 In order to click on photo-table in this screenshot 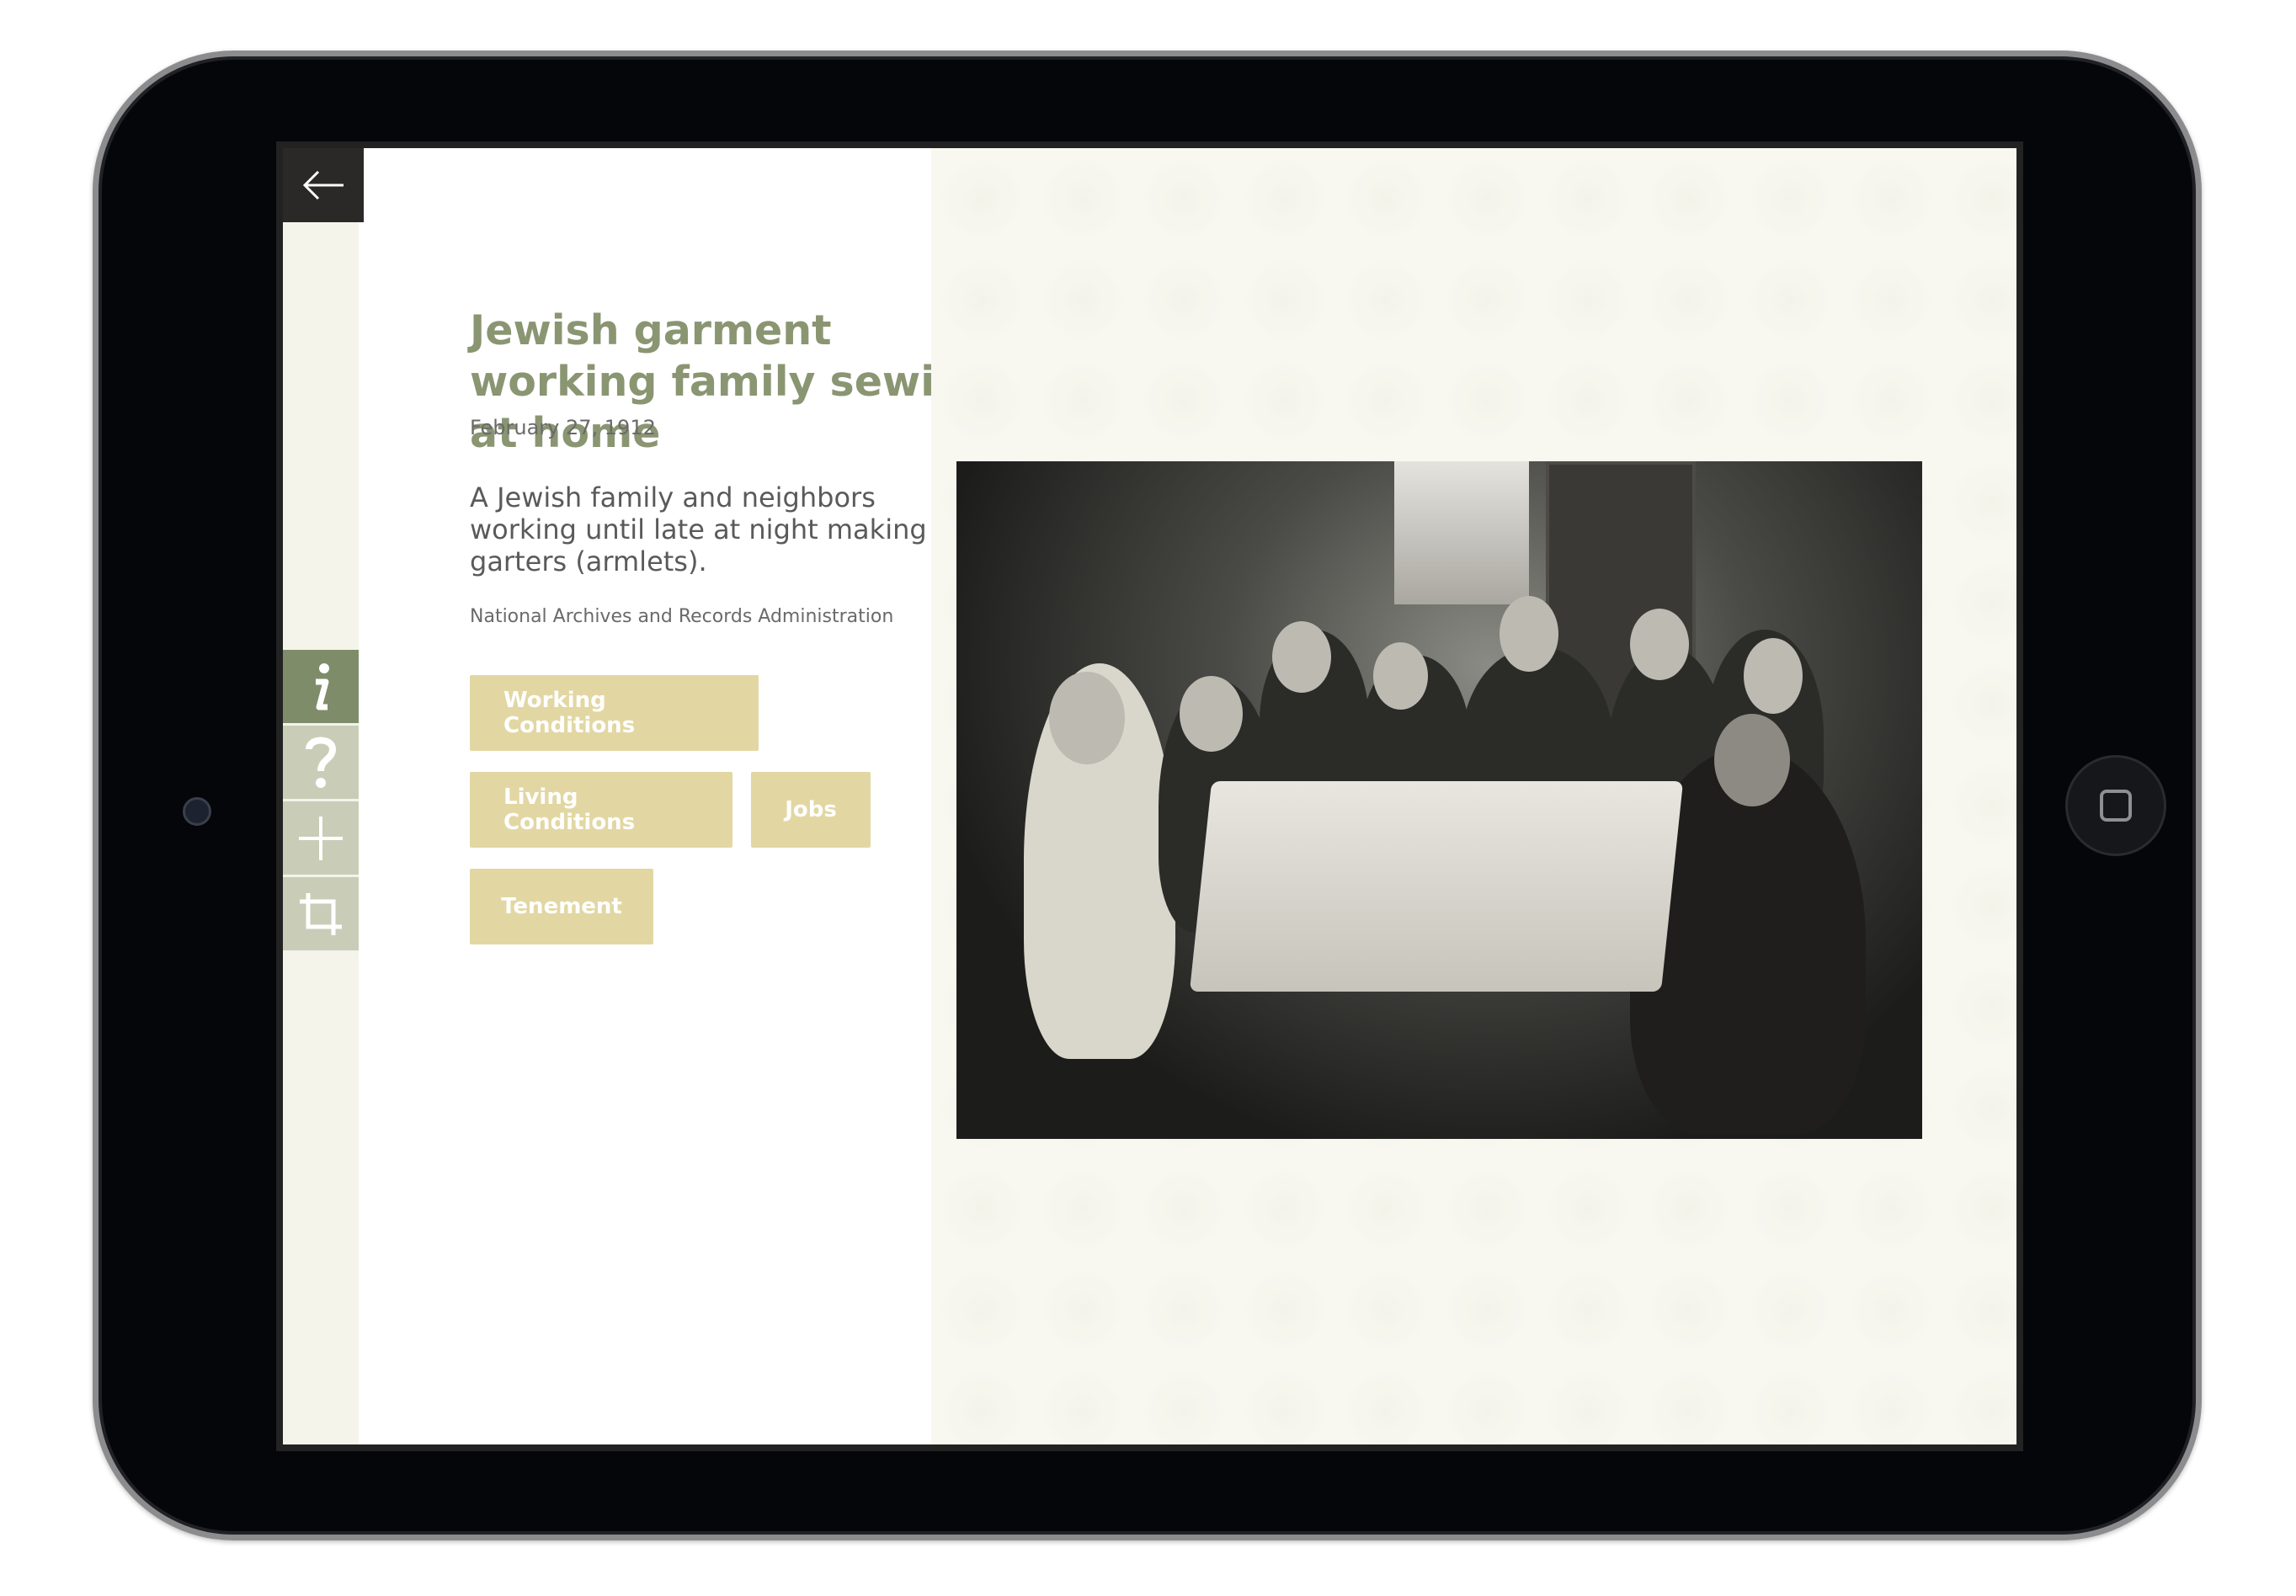, I will do `click(1436, 887)`.